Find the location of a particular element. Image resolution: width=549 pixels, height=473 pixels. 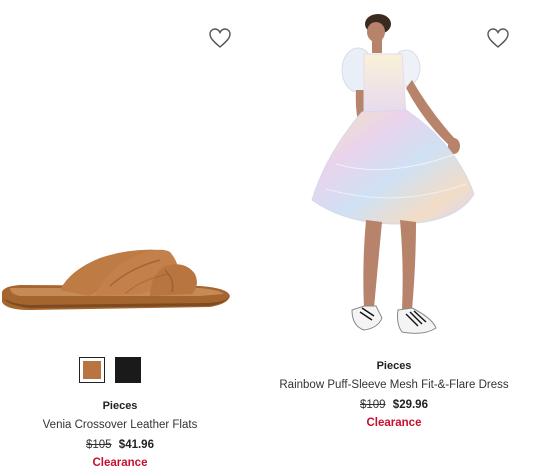

product-prices: $105 $41.96 is located at coordinates (120, 445).